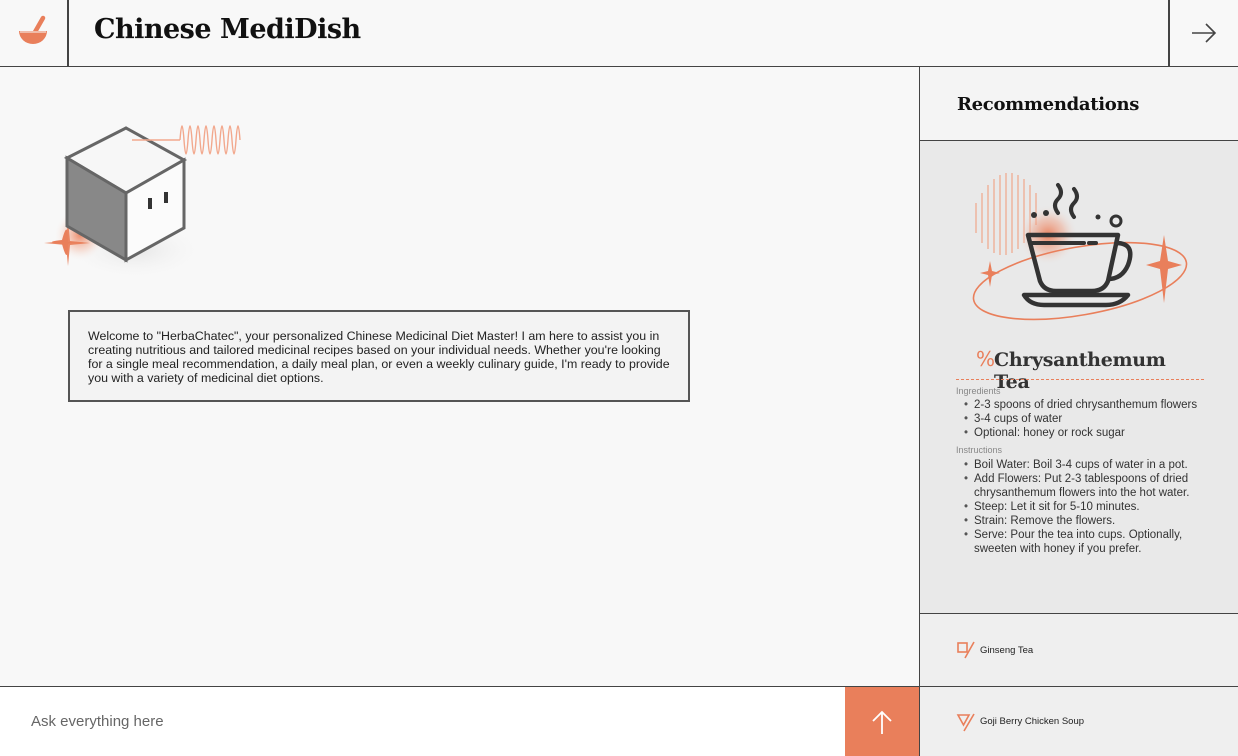 The width and height of the screenshot is (1238, 756). I want to click on chat-input, so click(422, 721).